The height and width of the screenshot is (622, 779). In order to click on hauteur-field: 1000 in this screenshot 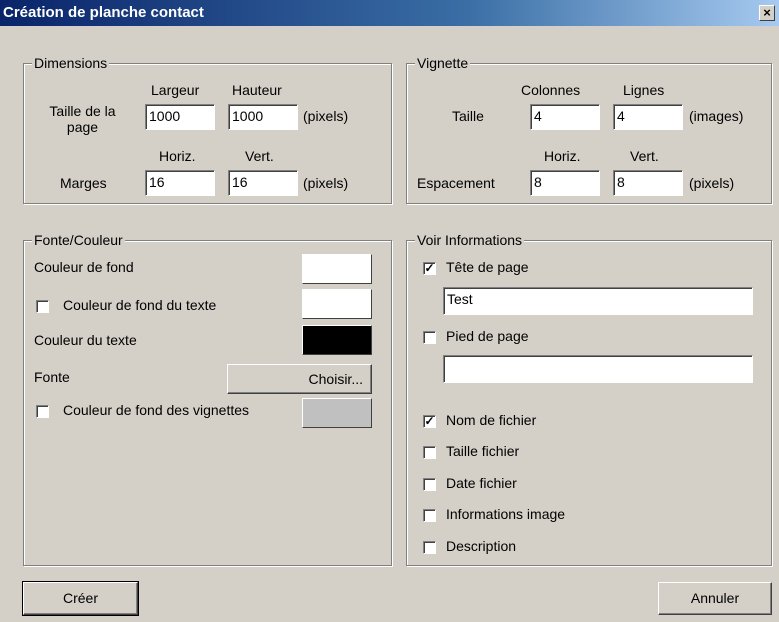, I will do `click(263, 117)`.